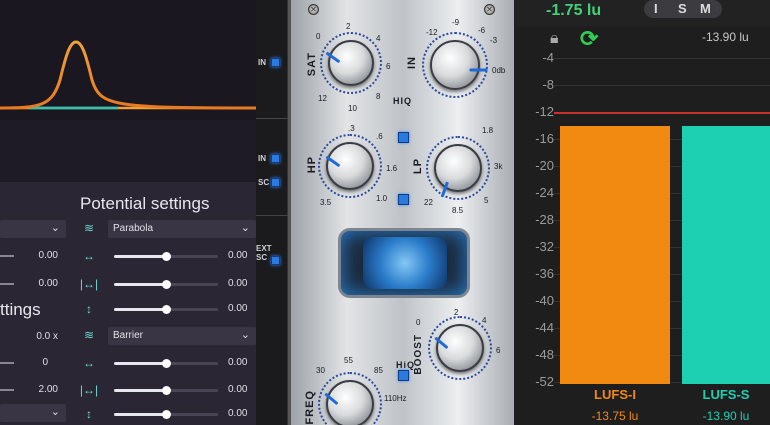  I want to click on lp-tick: 3k, so click(498, 166).